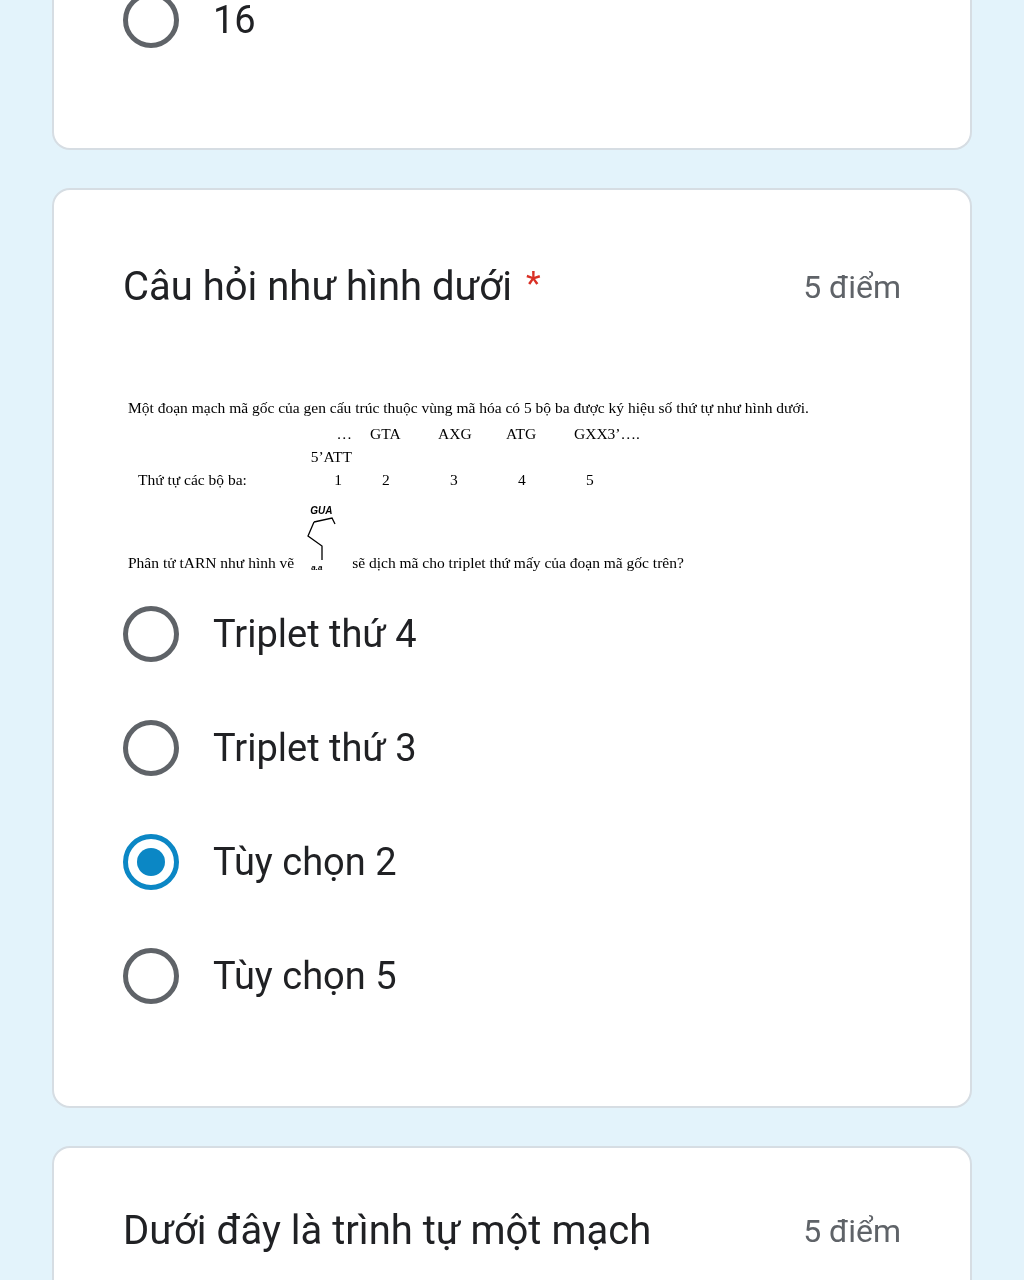  Describe the element at coordinates (522, 480) in the screenshot. I see `codon-number: 4` at that location.